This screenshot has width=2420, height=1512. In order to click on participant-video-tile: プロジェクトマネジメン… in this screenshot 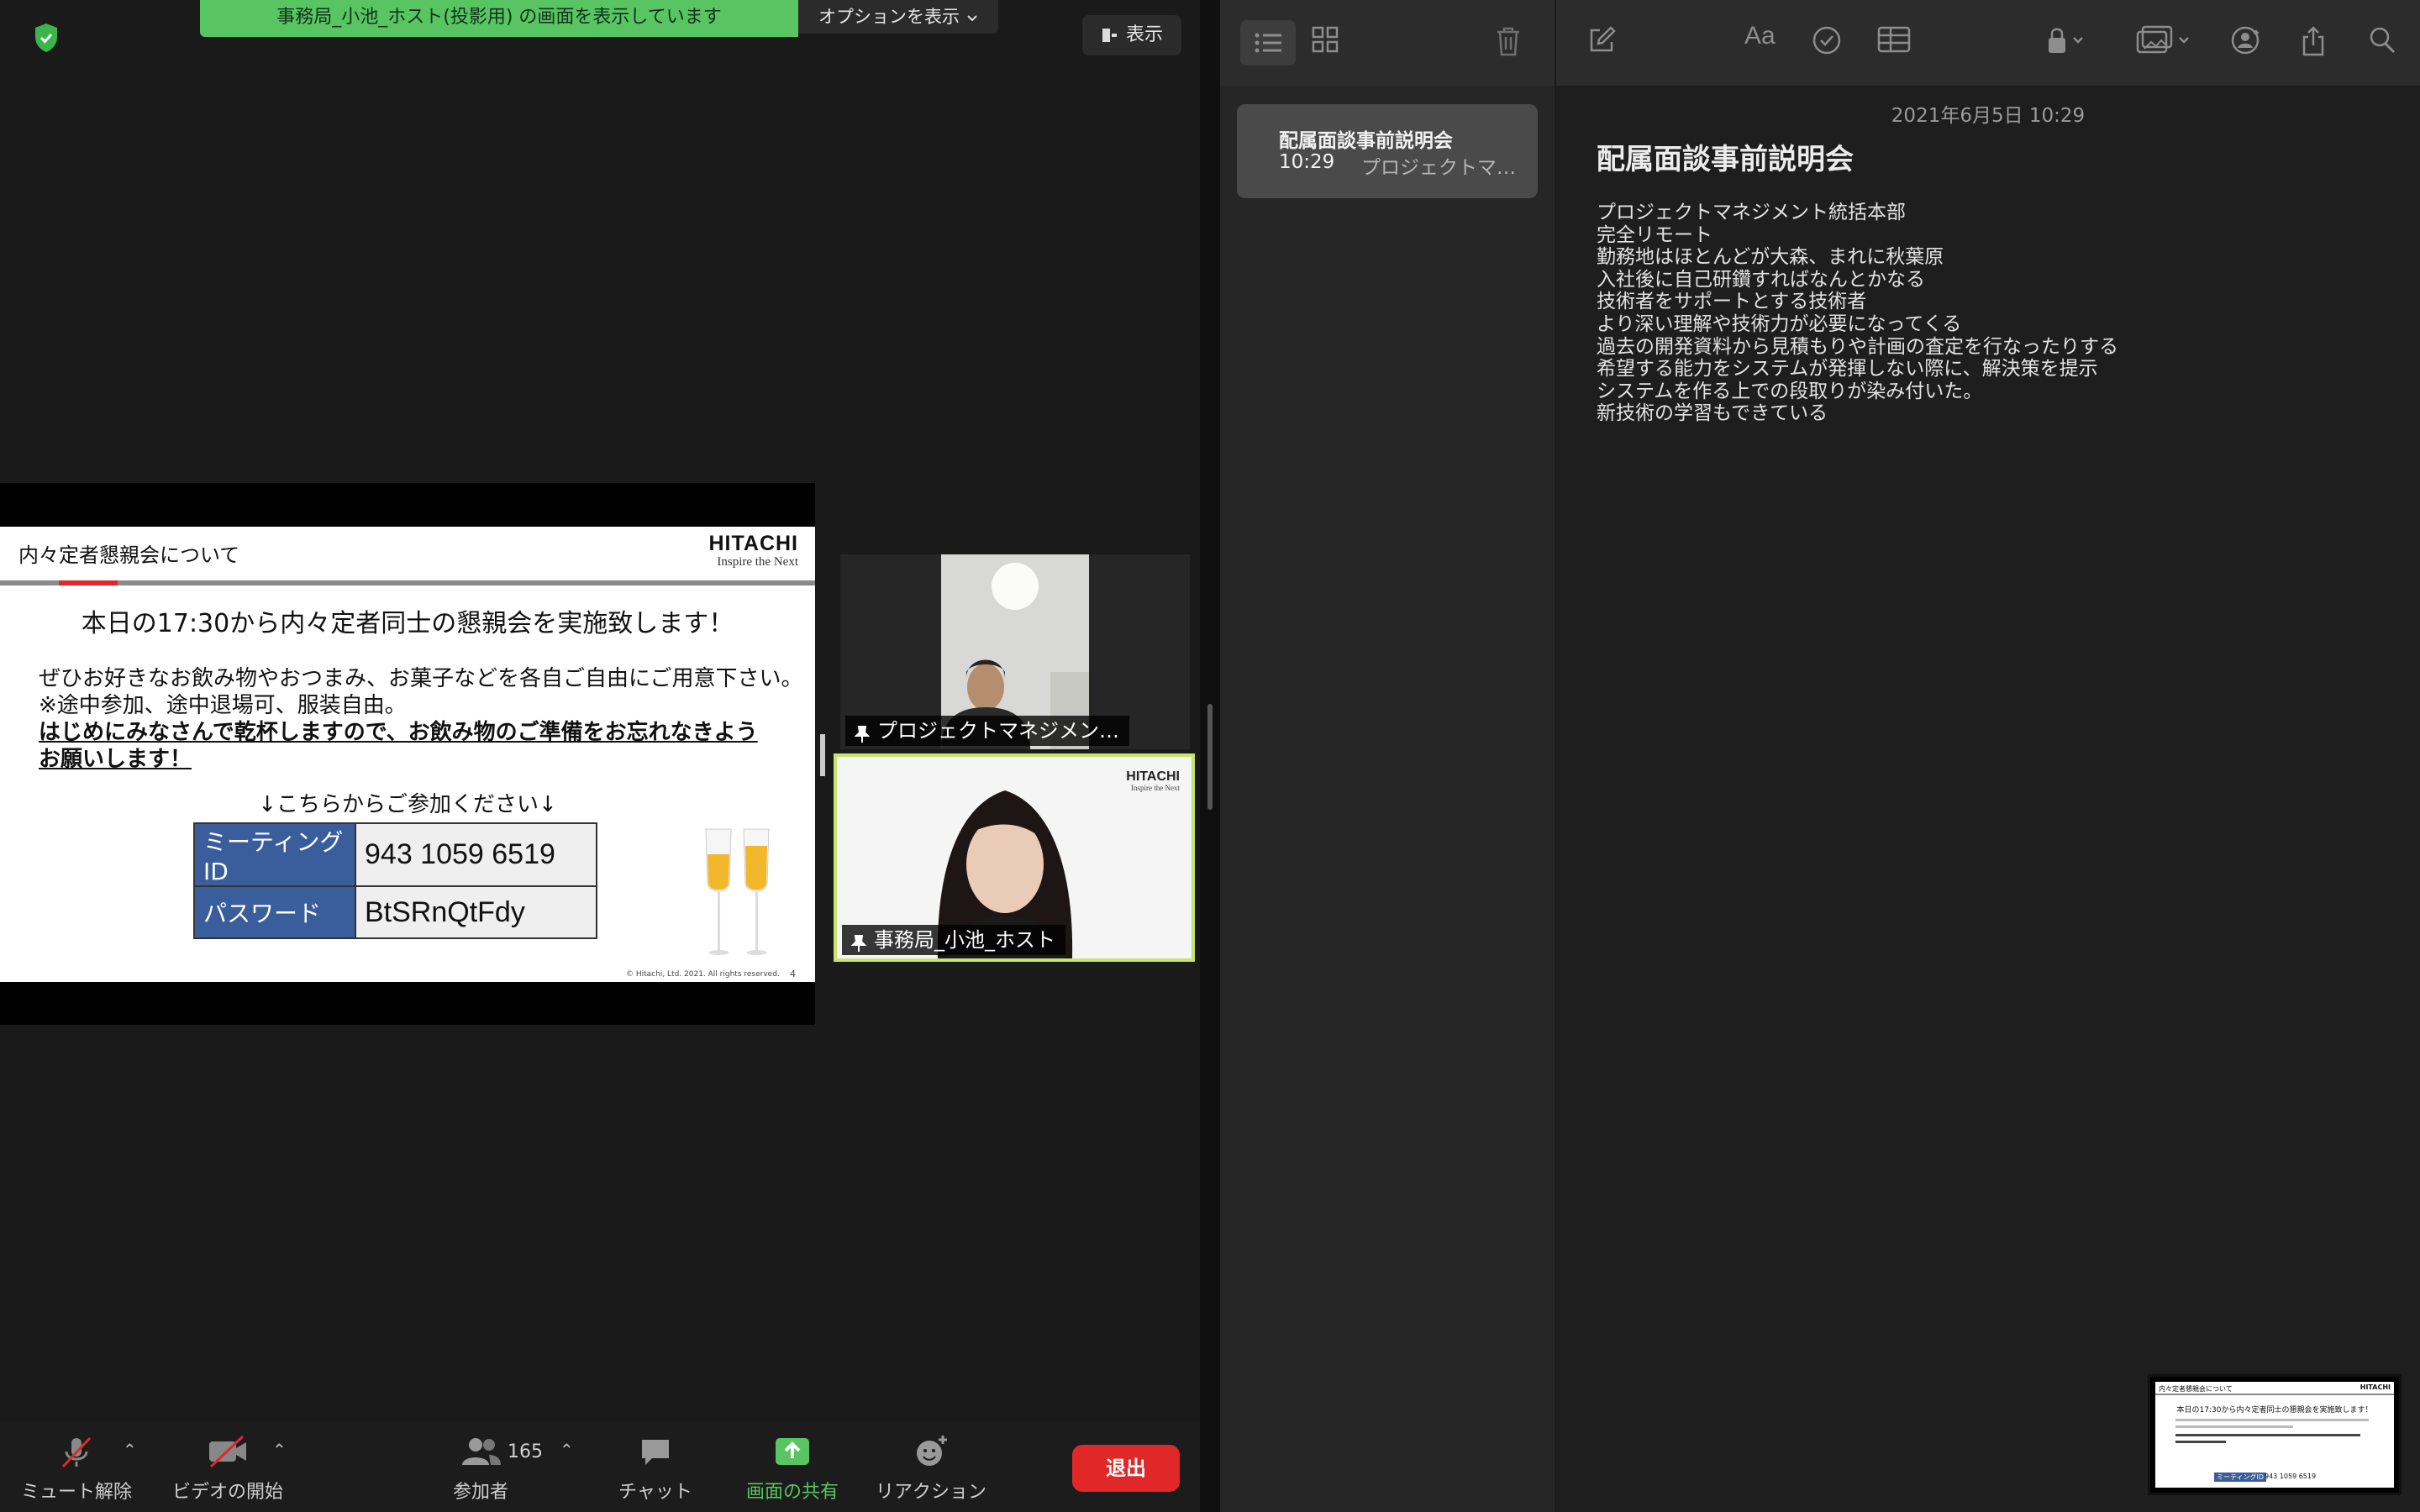, I will do `click(1015, 651)`.